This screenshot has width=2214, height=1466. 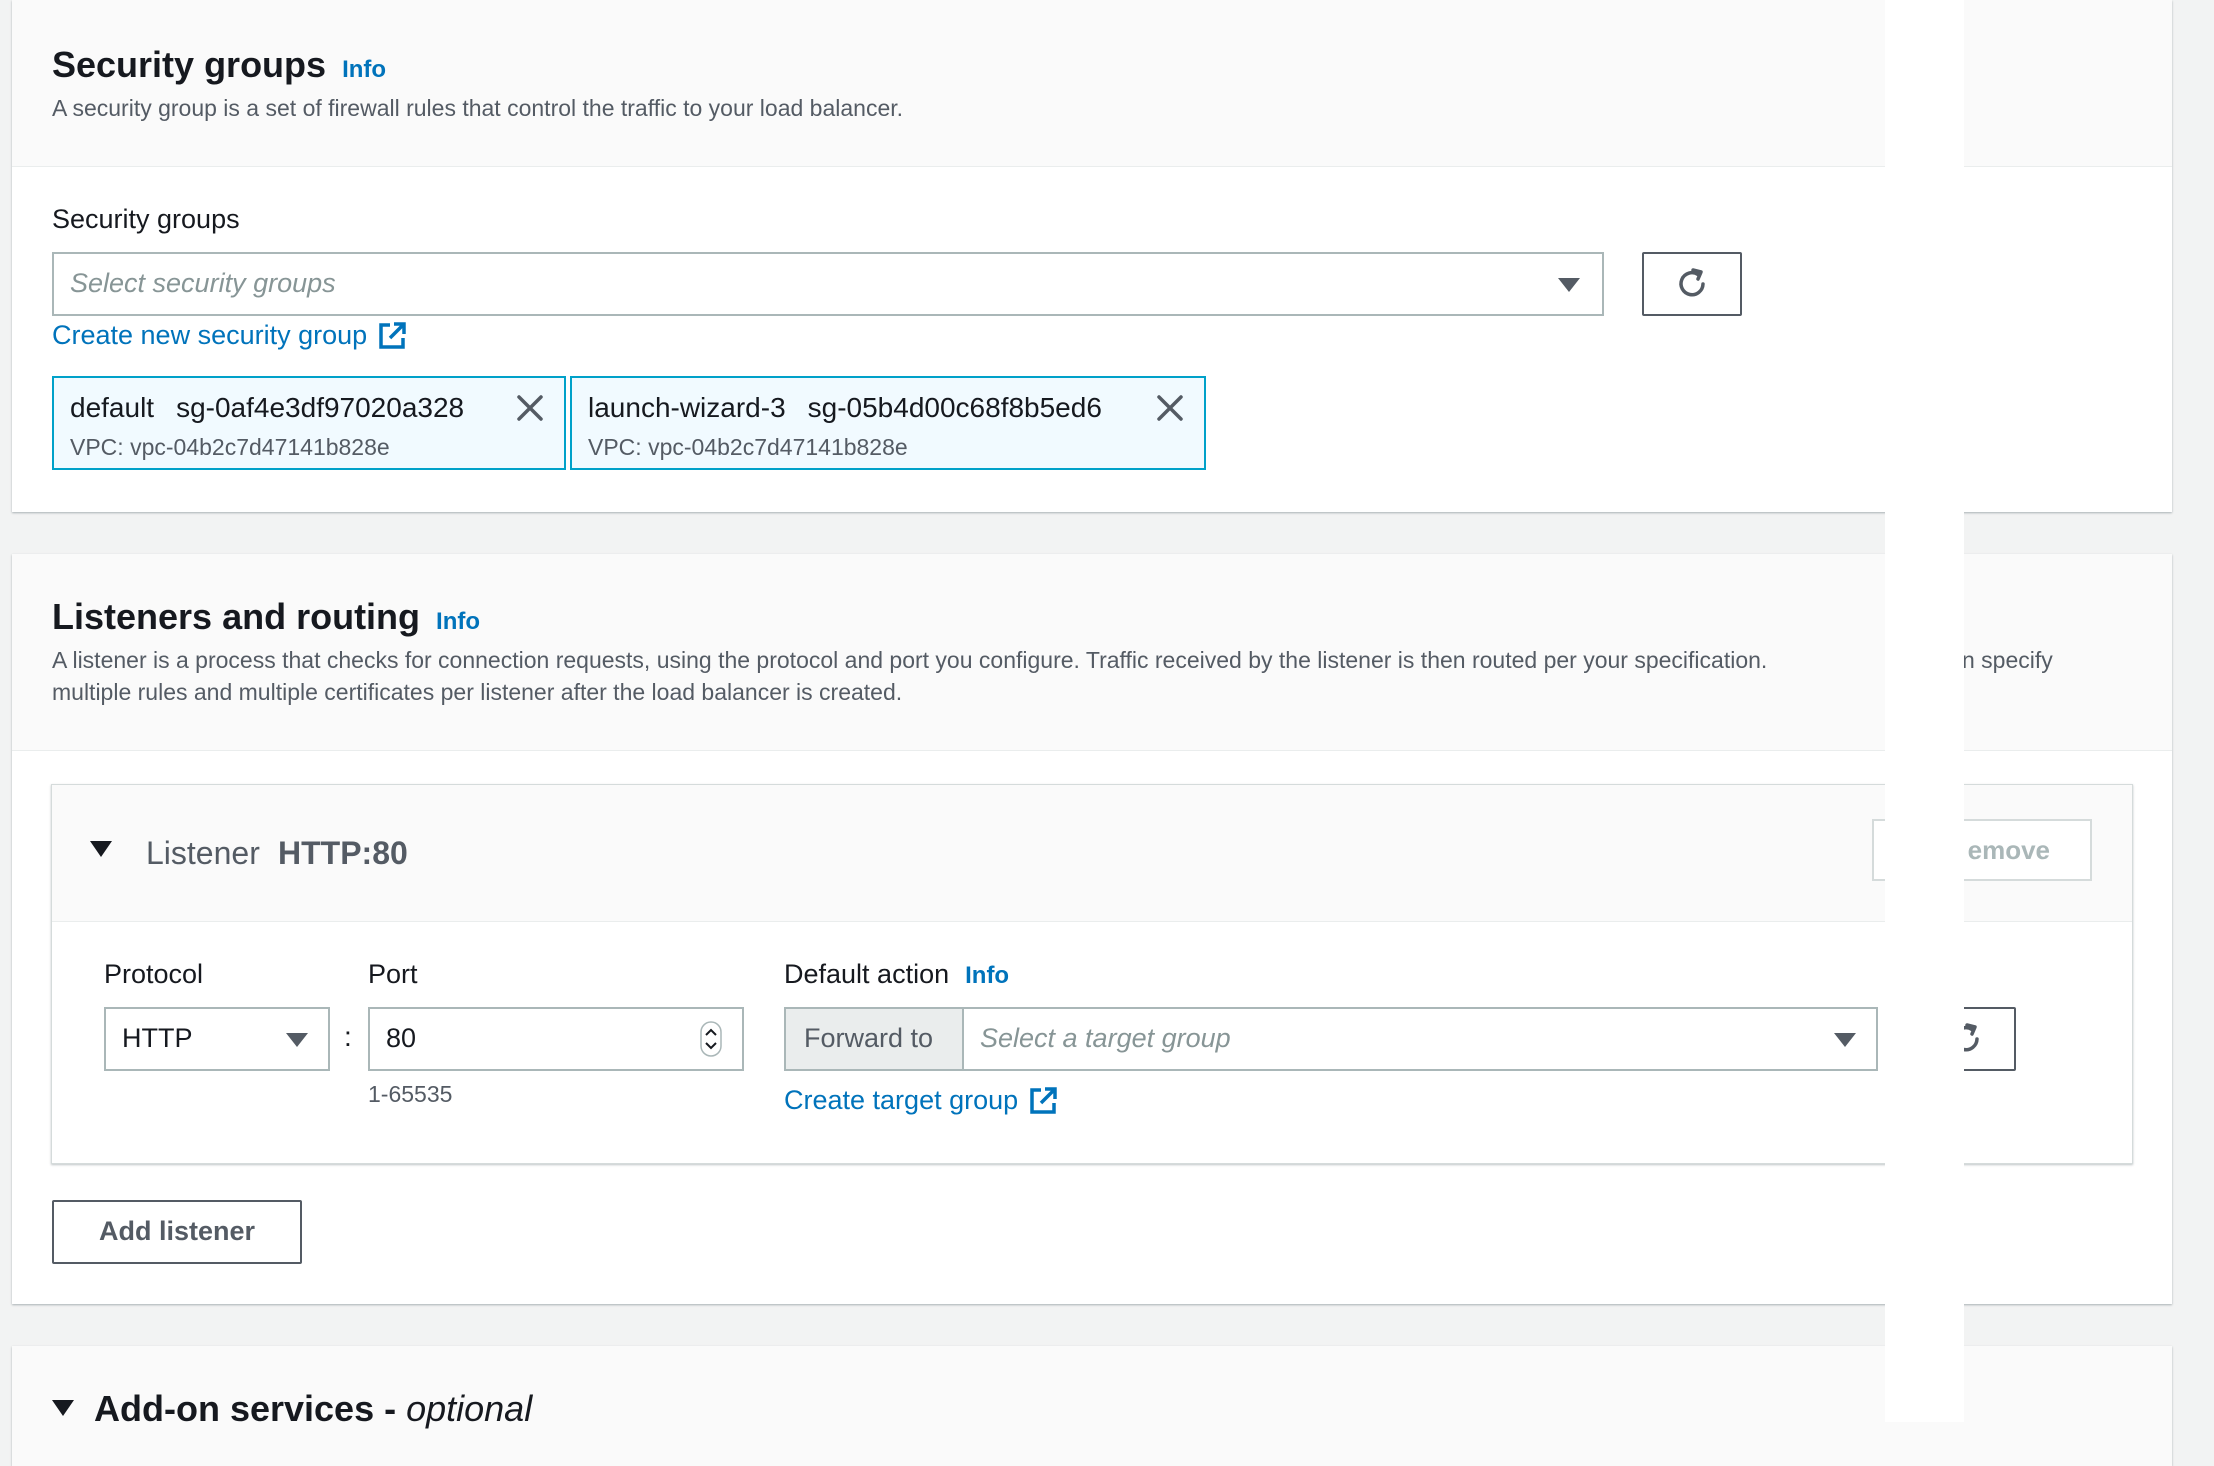 I want to click on refresh-security-groups-button, so click(x=1692, y=284).